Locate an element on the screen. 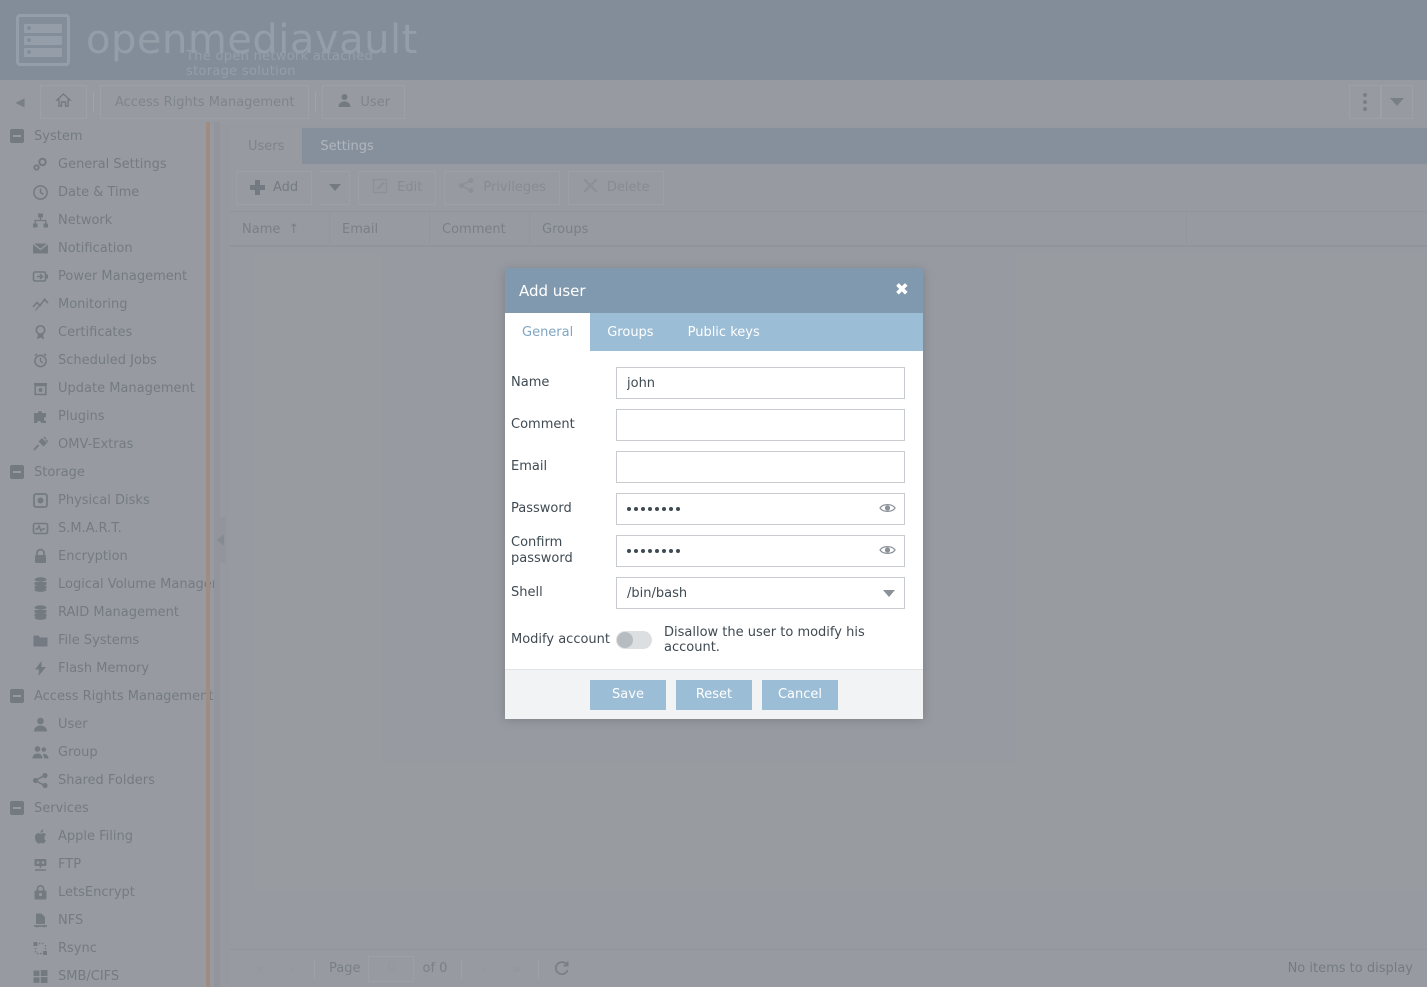 The image size is (1427, 987). modify-account-toggle is located at coordinates (634, 640).